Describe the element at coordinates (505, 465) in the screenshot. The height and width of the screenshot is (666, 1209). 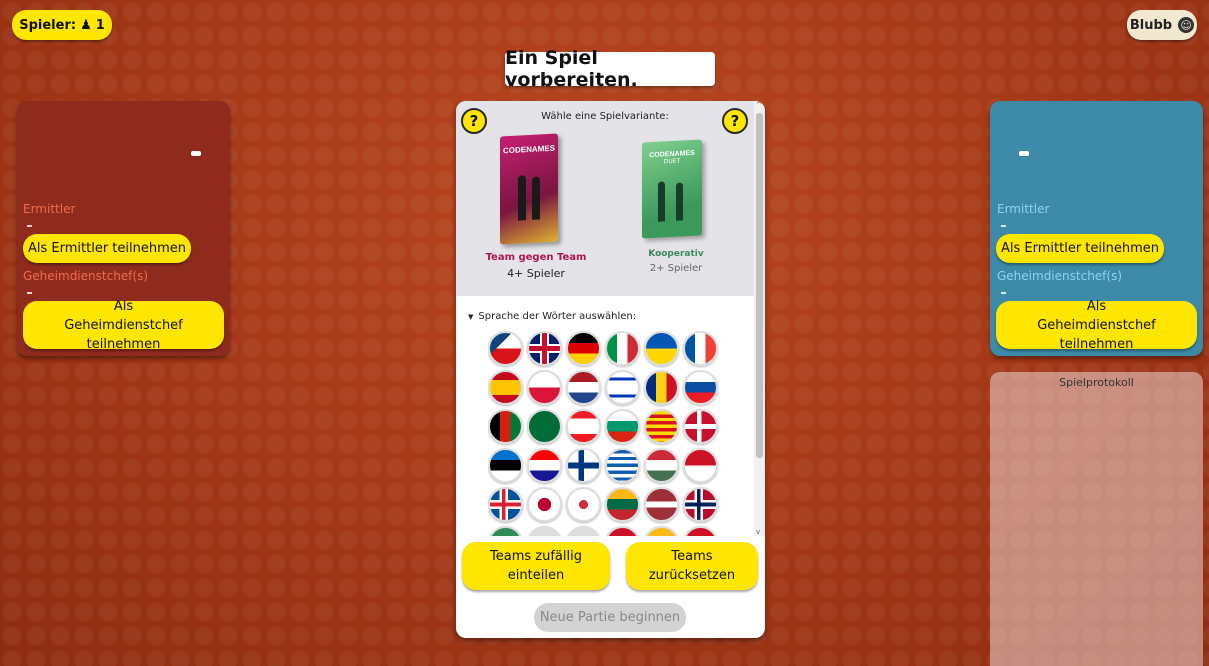
I see `estonian-flag` at that location.